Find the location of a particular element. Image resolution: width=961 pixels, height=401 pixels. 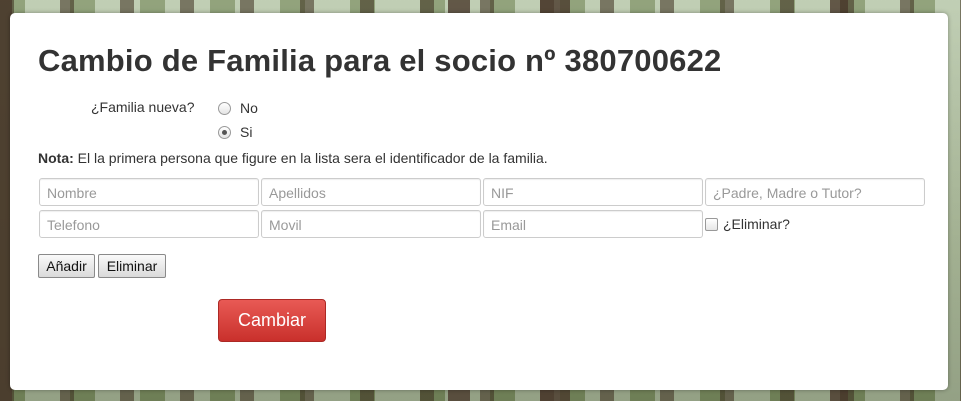

note-prefix: Nota: is located at coordinates (56, 158).